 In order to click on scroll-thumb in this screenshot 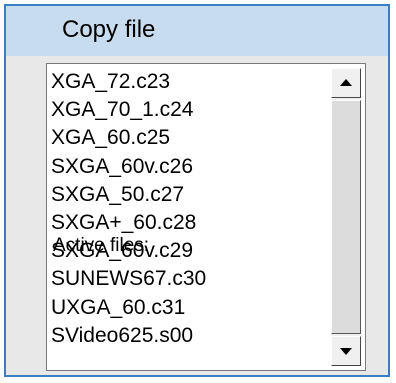, I will do `click(346, 217)`.